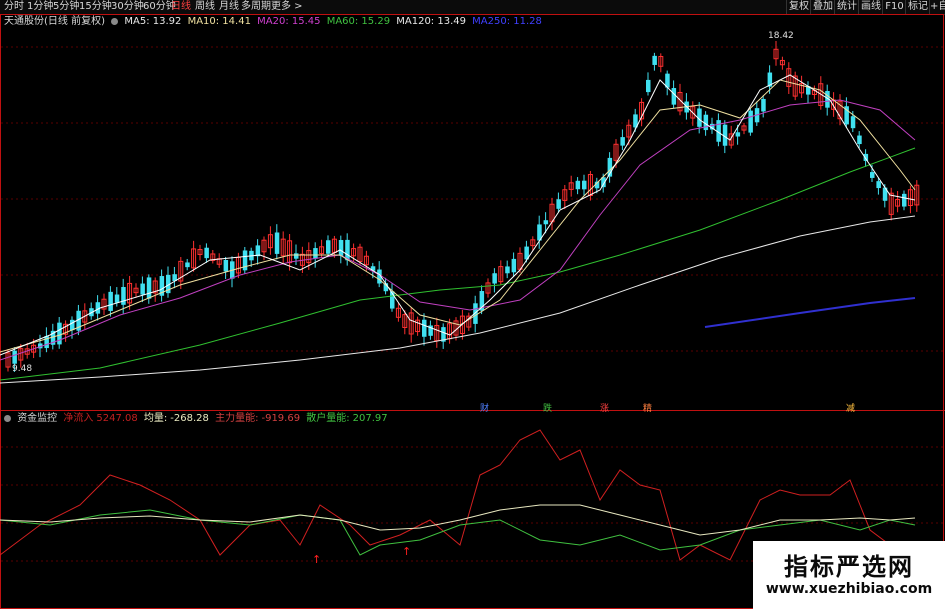 This screenshot has height=609, width=945. Describe the element at coordinates (328, 418) in the screenshot. I see `retail-label: 散户量能:` at that location.